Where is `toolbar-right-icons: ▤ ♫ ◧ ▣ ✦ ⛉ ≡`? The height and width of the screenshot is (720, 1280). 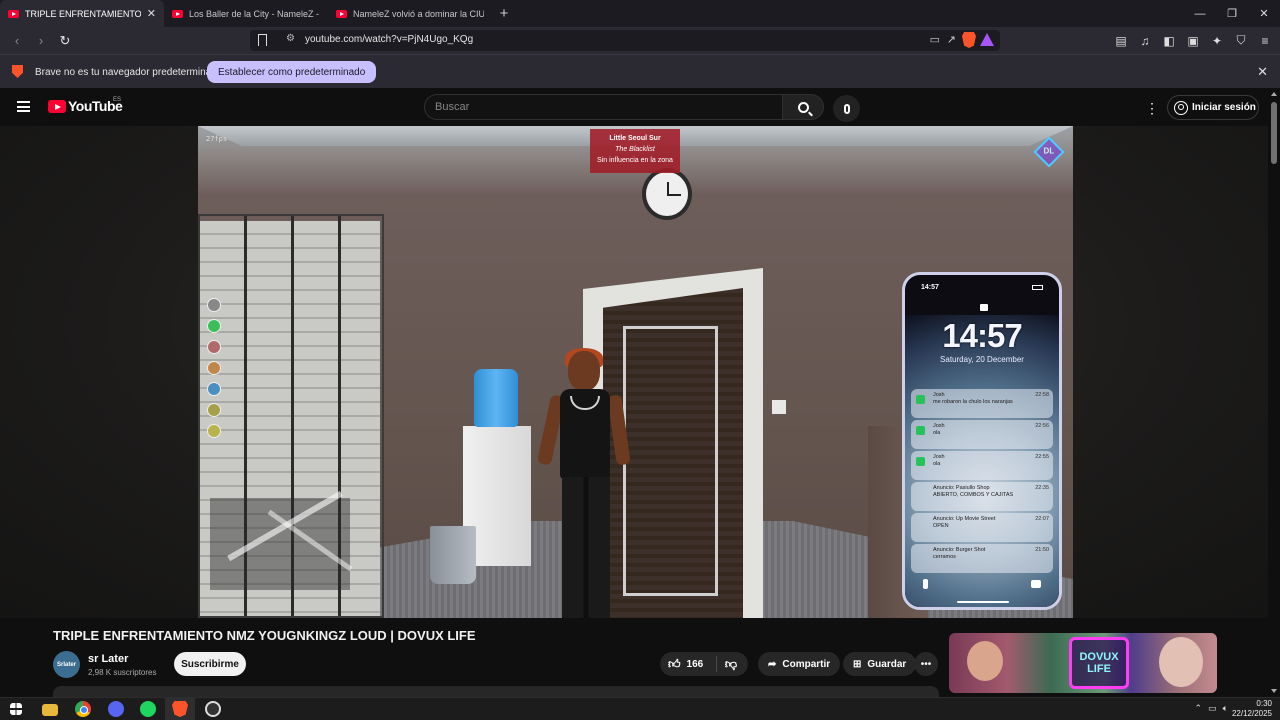
toolbar-right-icons: ▤ ♫ ◧ ▣ ✦ ⛉ ≡ is located at coordinates (1193, 40).